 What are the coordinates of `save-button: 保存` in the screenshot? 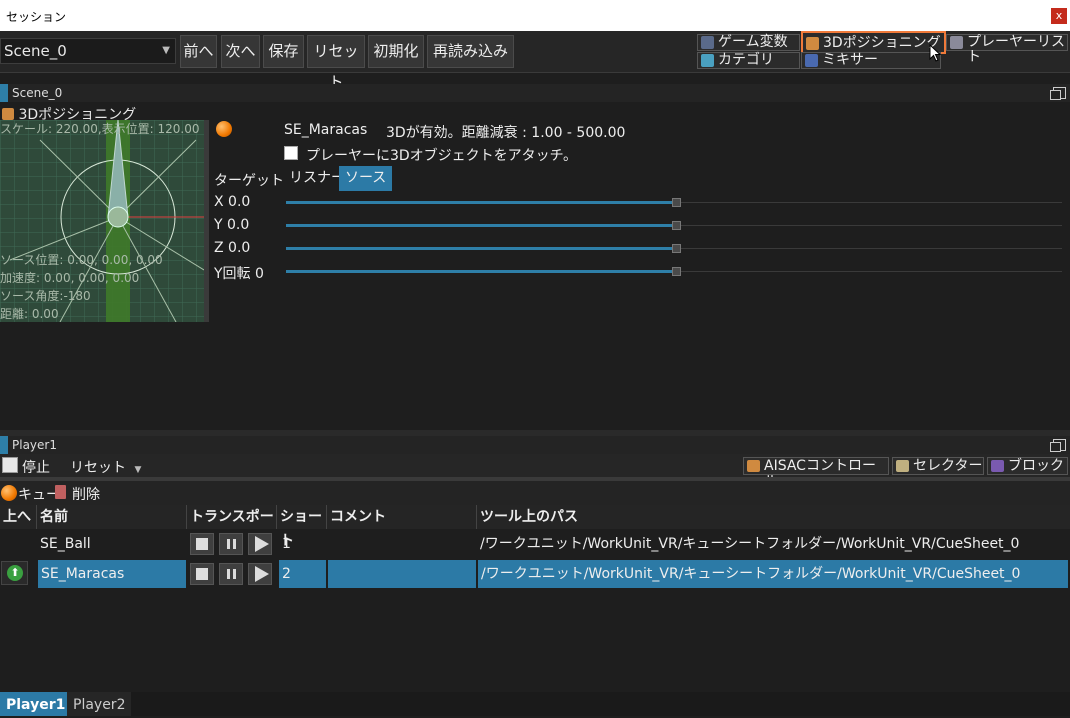 It's located at (283, 51).